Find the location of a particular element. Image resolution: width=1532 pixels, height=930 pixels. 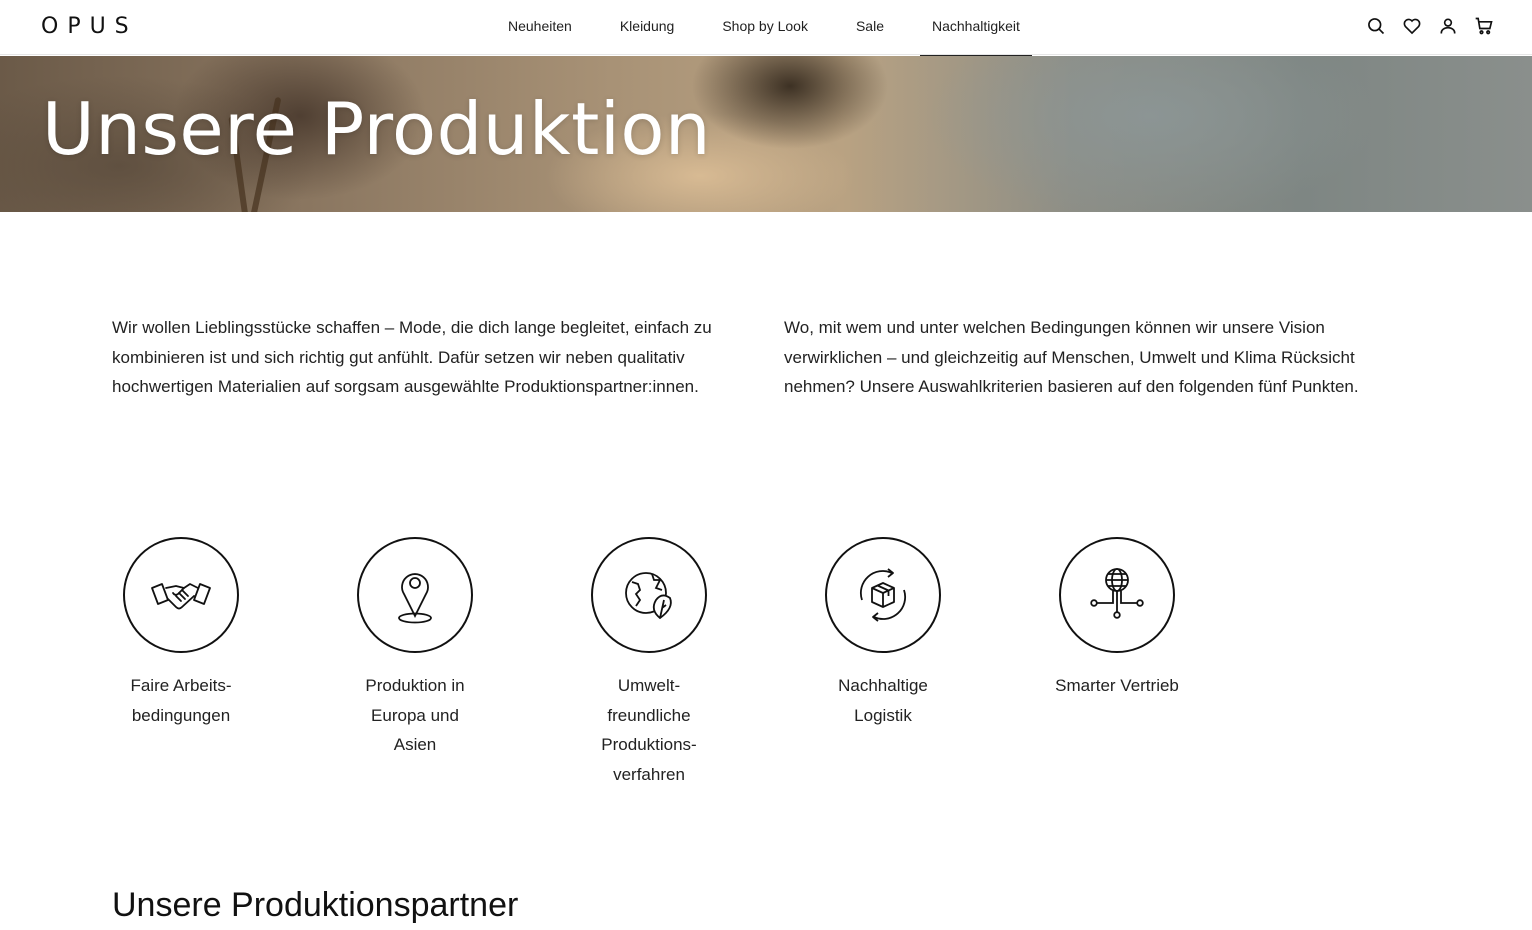

nav-item-shop-by-look: Shop by Look is located at coordinates (765, 27).